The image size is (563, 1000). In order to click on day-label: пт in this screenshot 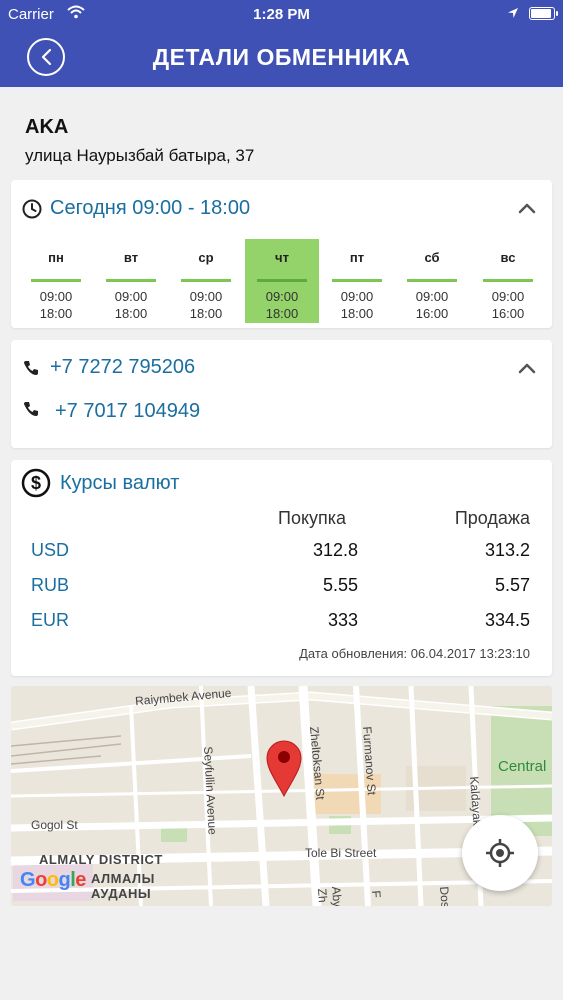, I will do `click(357, 257)`.